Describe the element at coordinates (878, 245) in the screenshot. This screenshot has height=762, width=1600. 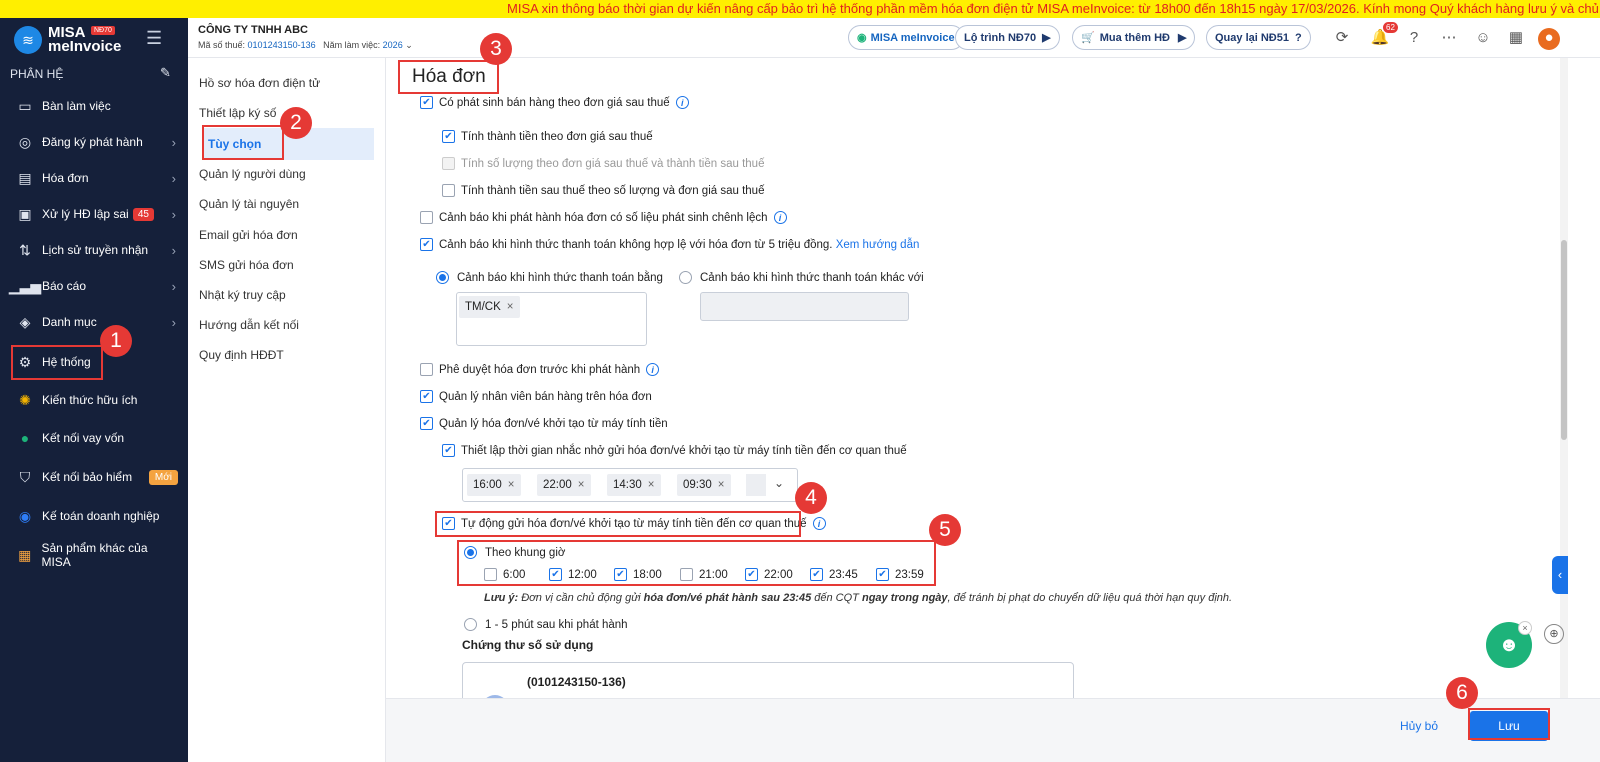
I see `guide-link: Xem hướng dẫn` at that location.